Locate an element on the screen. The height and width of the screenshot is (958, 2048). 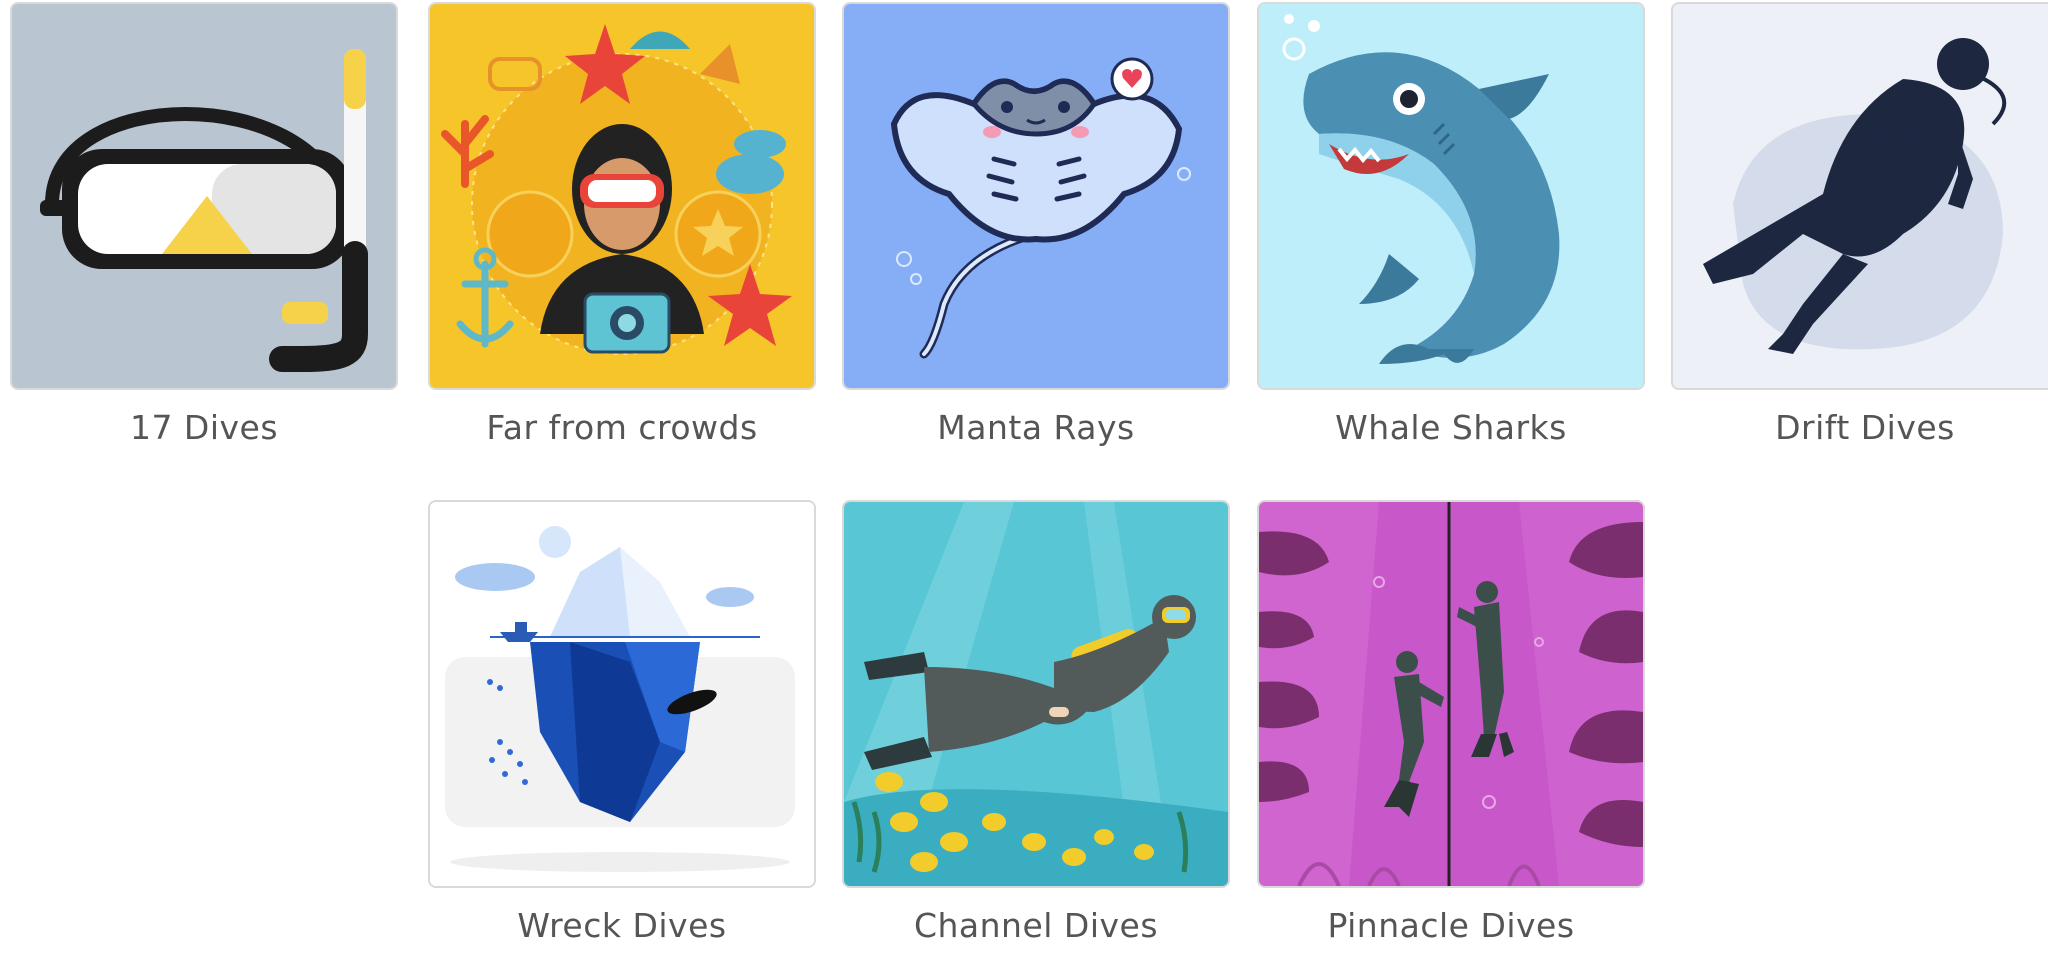
card-label: Manta Rays is located at coordinates (1036, 427).